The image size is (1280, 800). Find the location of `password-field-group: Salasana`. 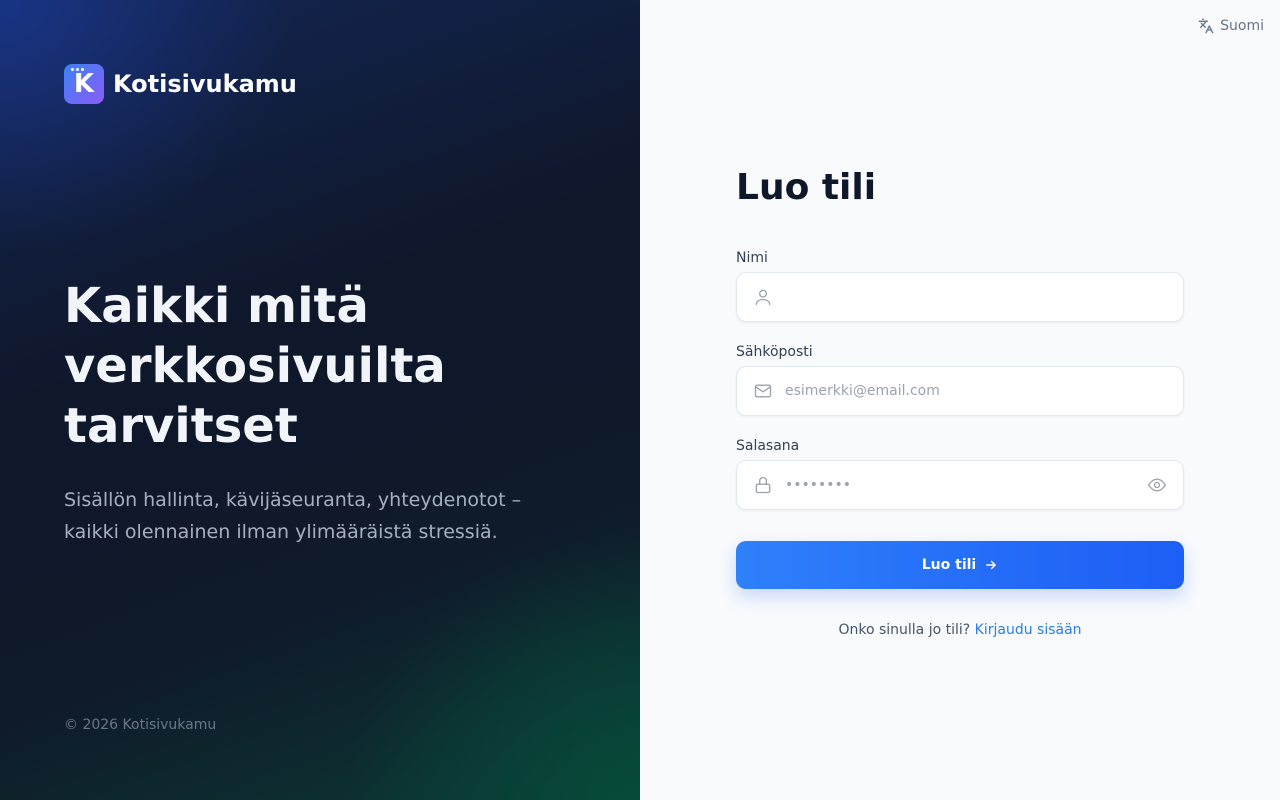

password-field-group: Salasana is located at coordinates (960, 473).